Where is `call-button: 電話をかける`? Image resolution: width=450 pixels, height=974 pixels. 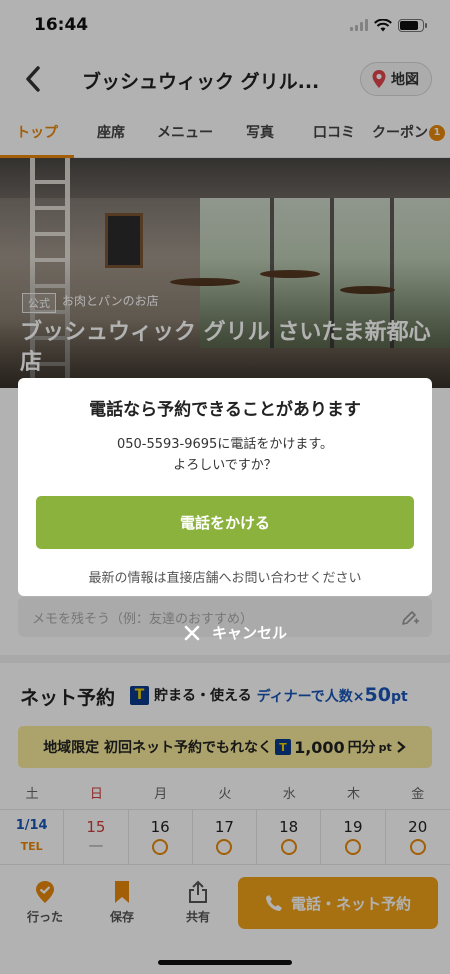 call-button: 電話をかける is located at coordinates (225, 522).